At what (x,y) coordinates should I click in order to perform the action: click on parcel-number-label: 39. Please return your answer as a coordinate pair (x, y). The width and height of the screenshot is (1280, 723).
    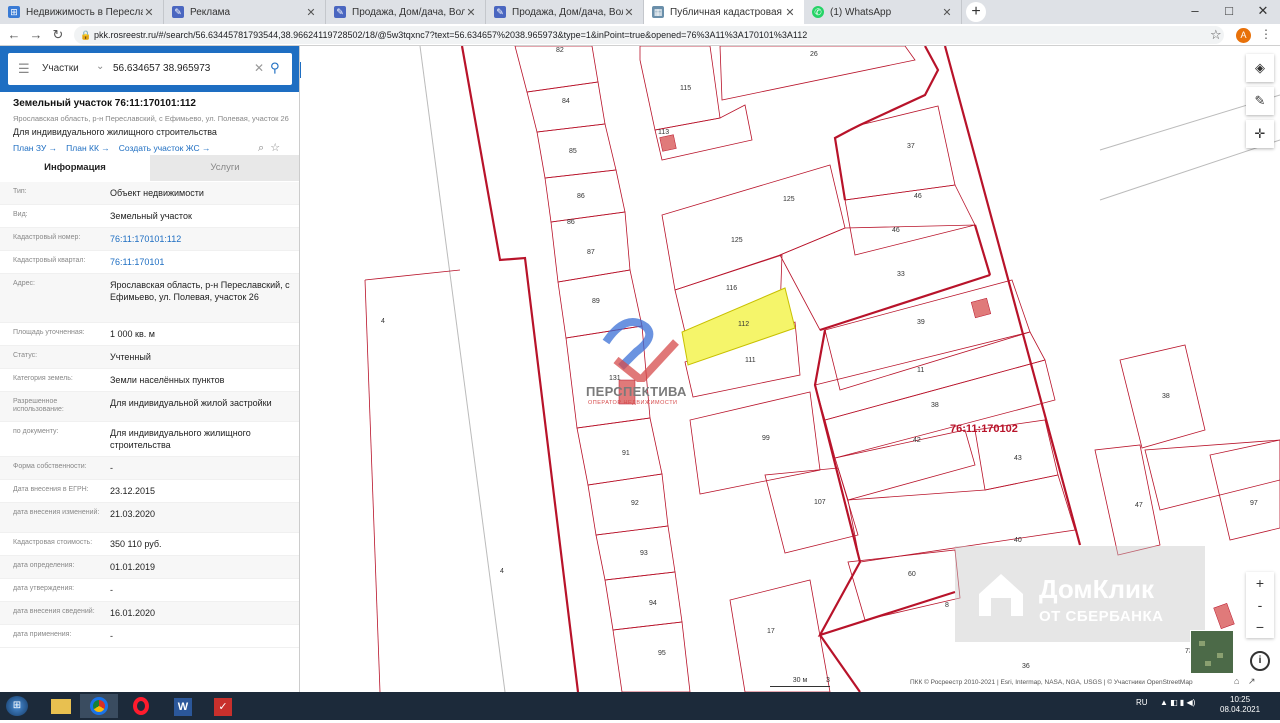
    Looking at the image, I should click on (921, 322).